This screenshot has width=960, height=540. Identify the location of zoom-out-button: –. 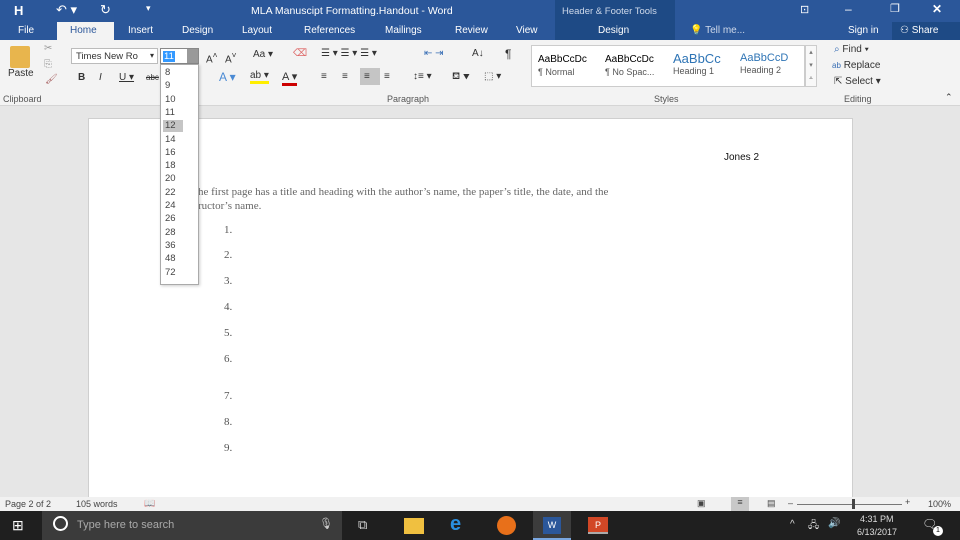
(790, 503).